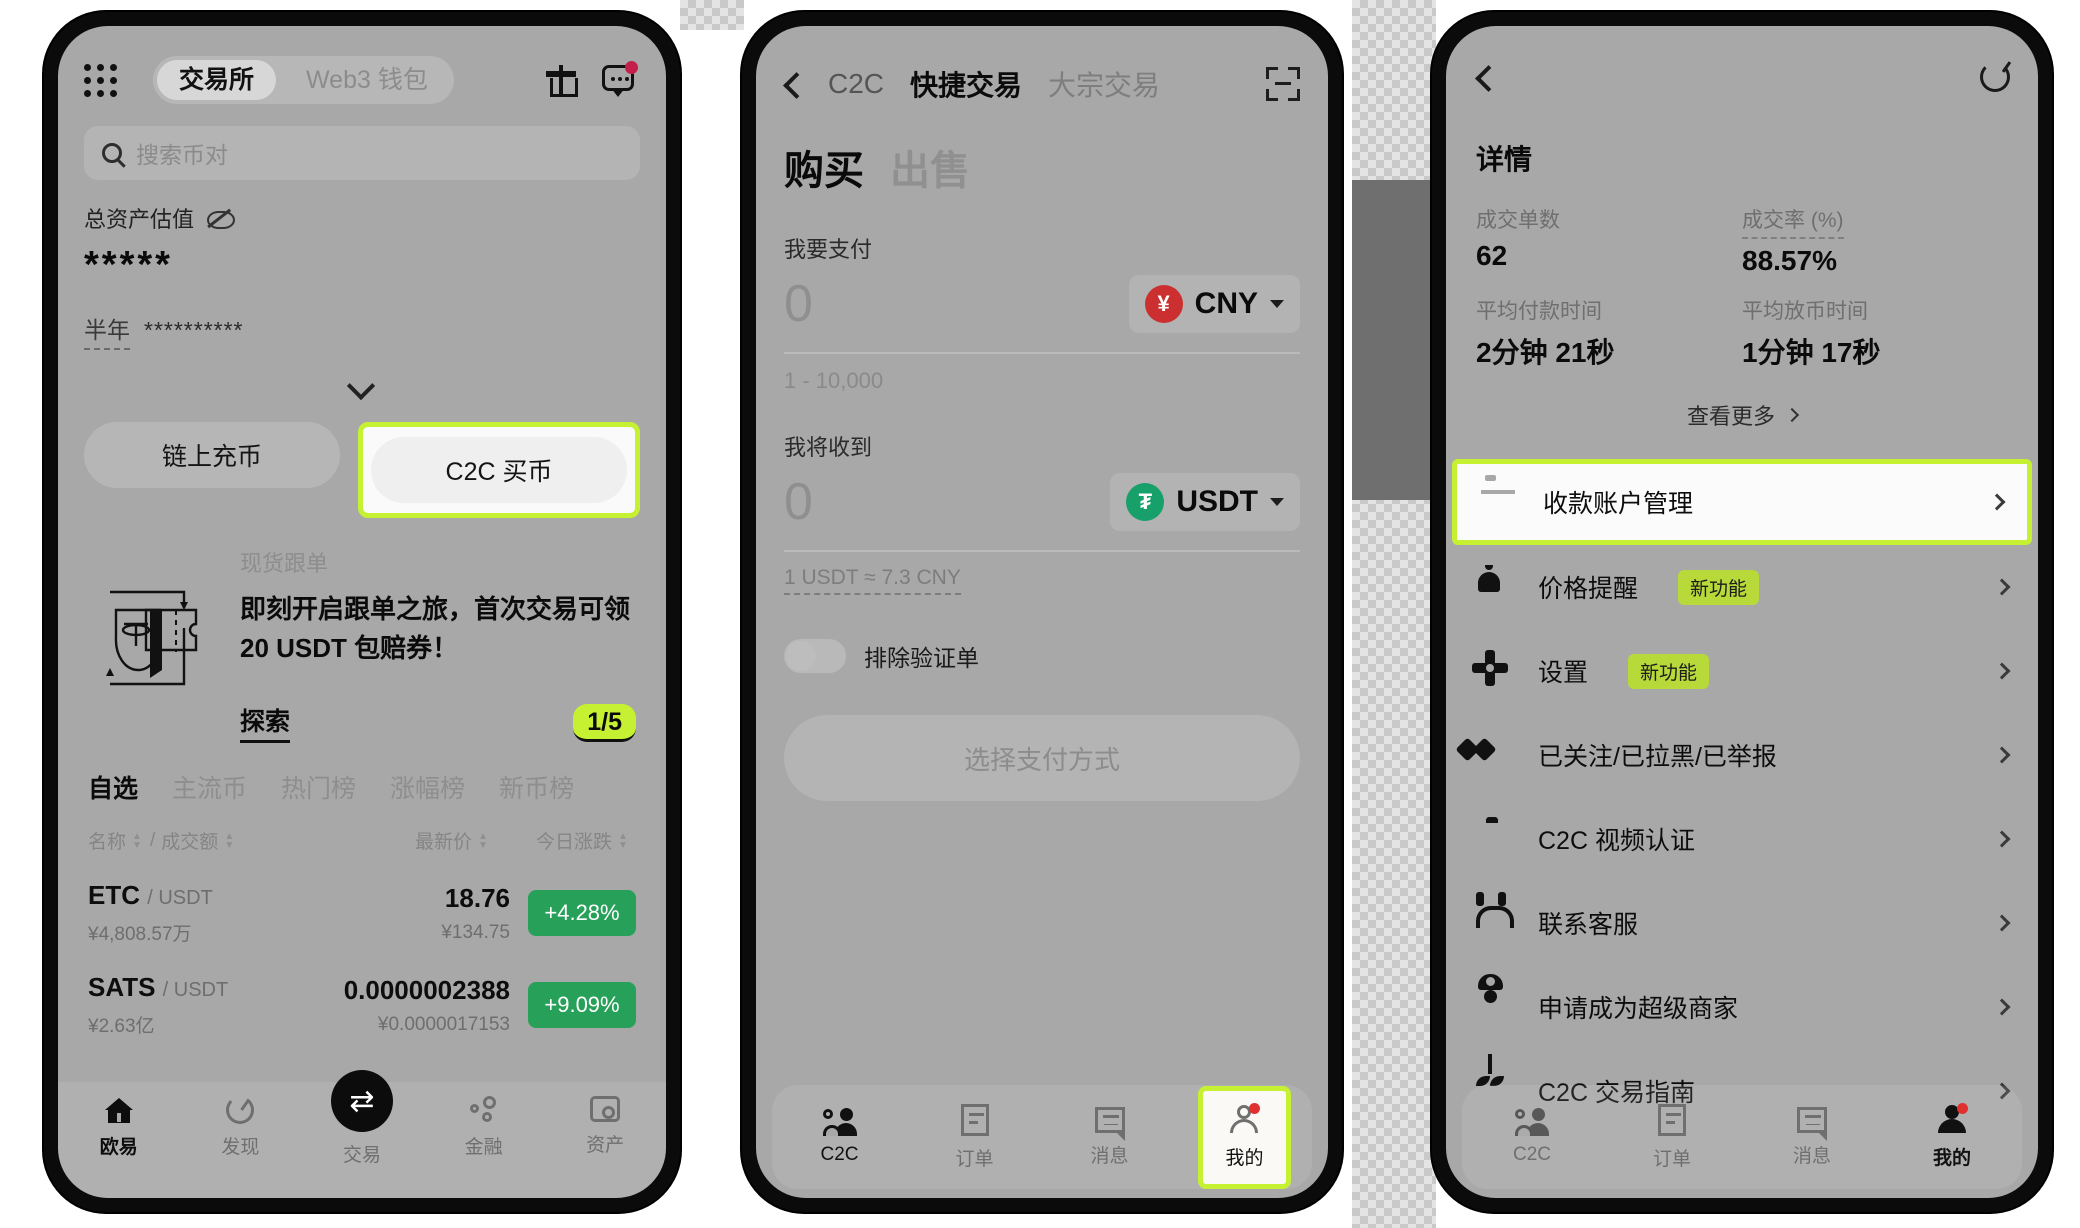 Image resolution: width=2080 pixels, height=1228 pixels. I want to click on search-input: 搜索币对, so click(362, 153).